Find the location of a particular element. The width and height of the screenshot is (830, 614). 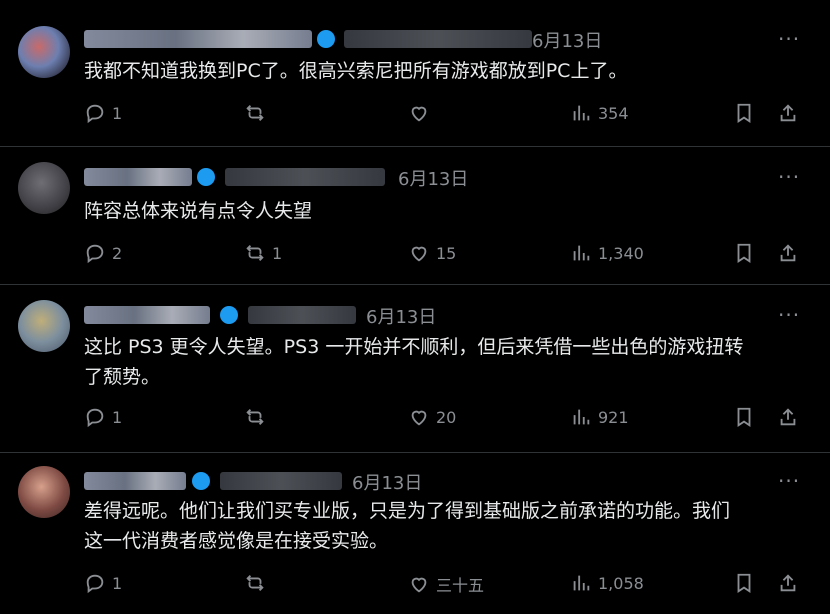

like-count: 三十五 is located at coordinates (460, 585).